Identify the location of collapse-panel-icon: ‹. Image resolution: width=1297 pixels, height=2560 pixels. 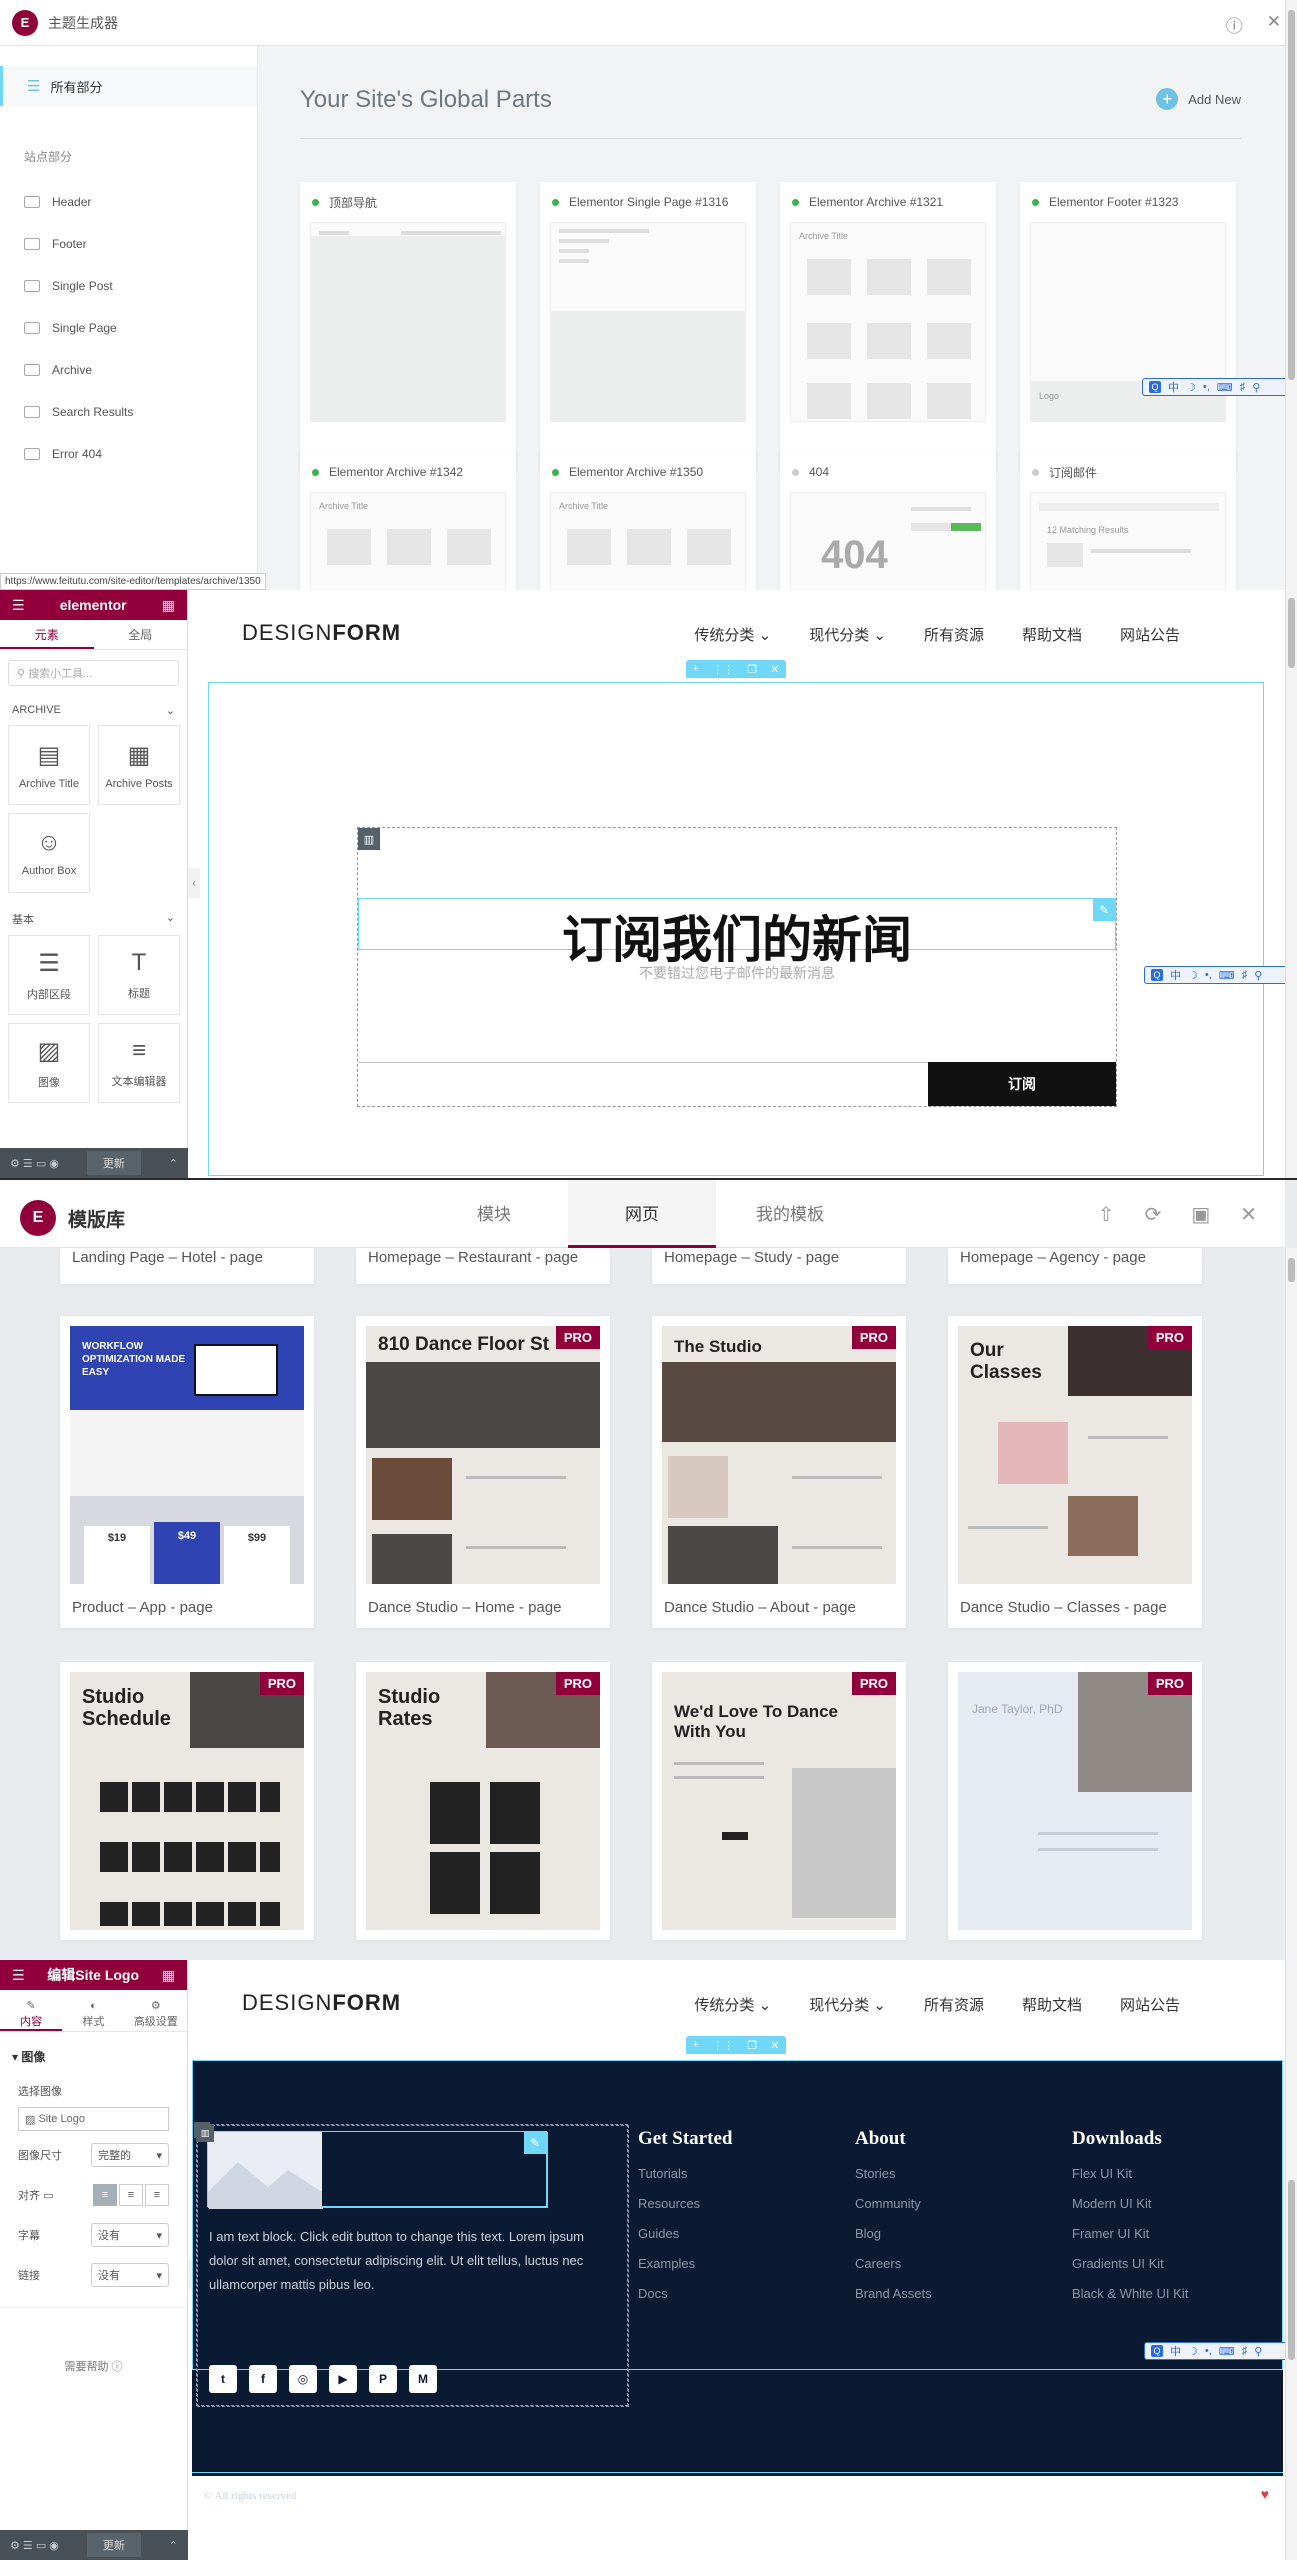
(194, 883).